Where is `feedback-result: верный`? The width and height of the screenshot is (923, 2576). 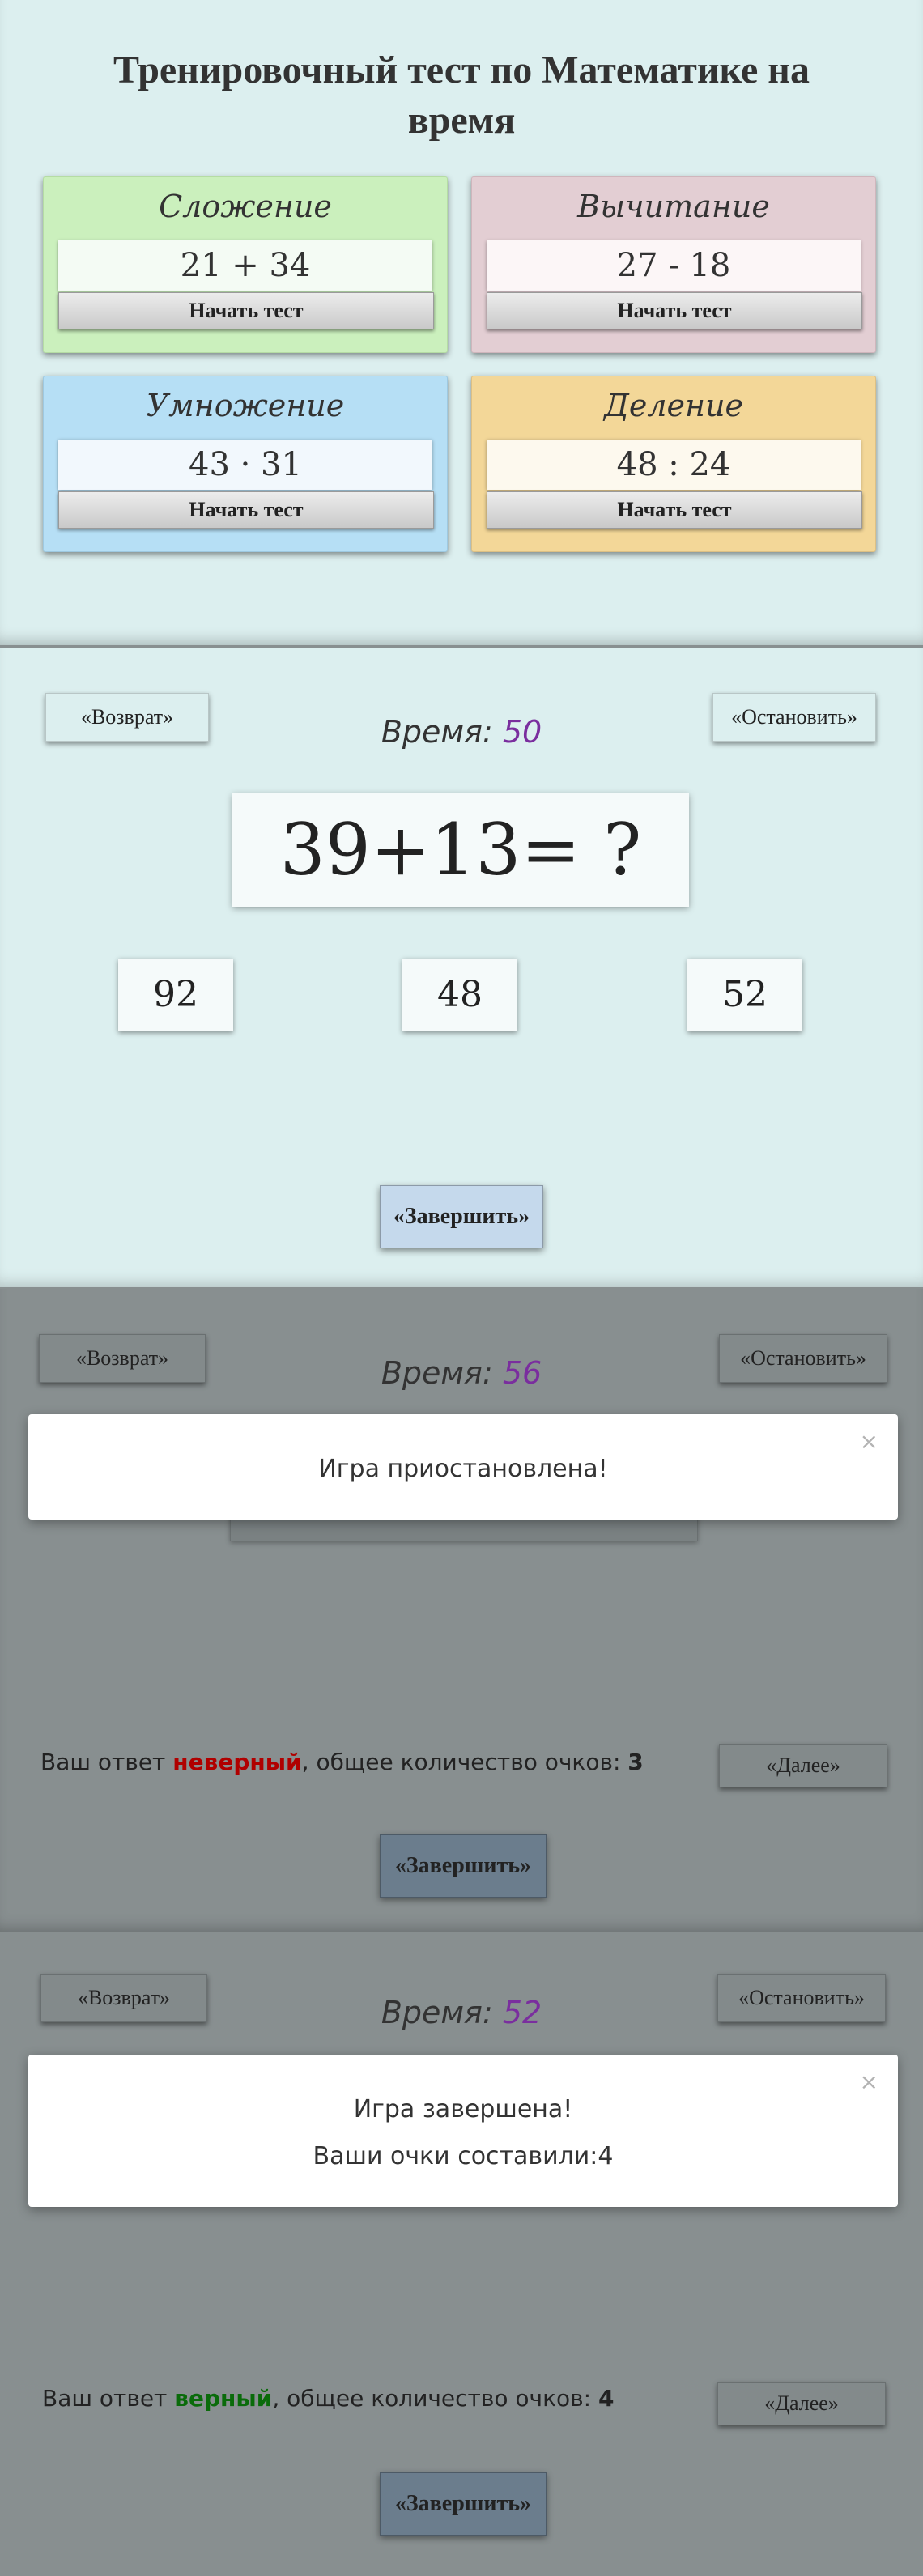
feedback-result: верный is located at coordinates (224, 2398).